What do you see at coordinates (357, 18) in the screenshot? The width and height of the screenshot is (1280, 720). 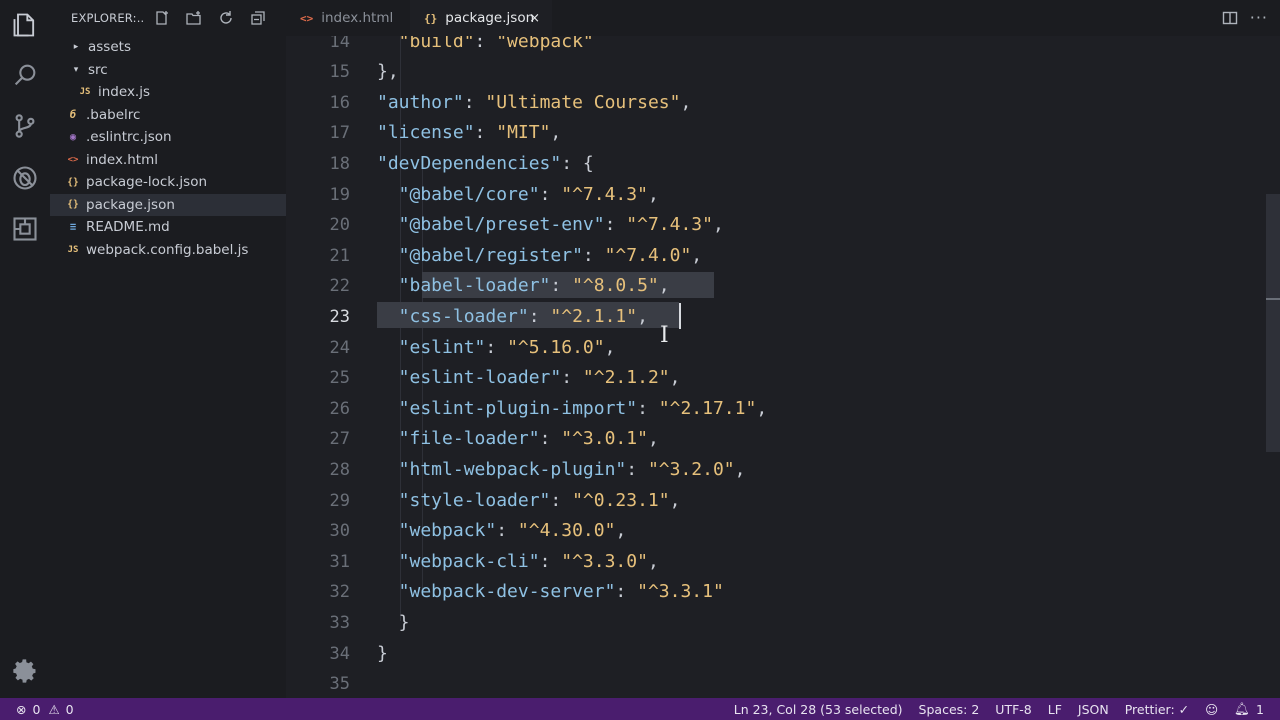 I see `tab-label: index.html` at bounding box center [357, 18].